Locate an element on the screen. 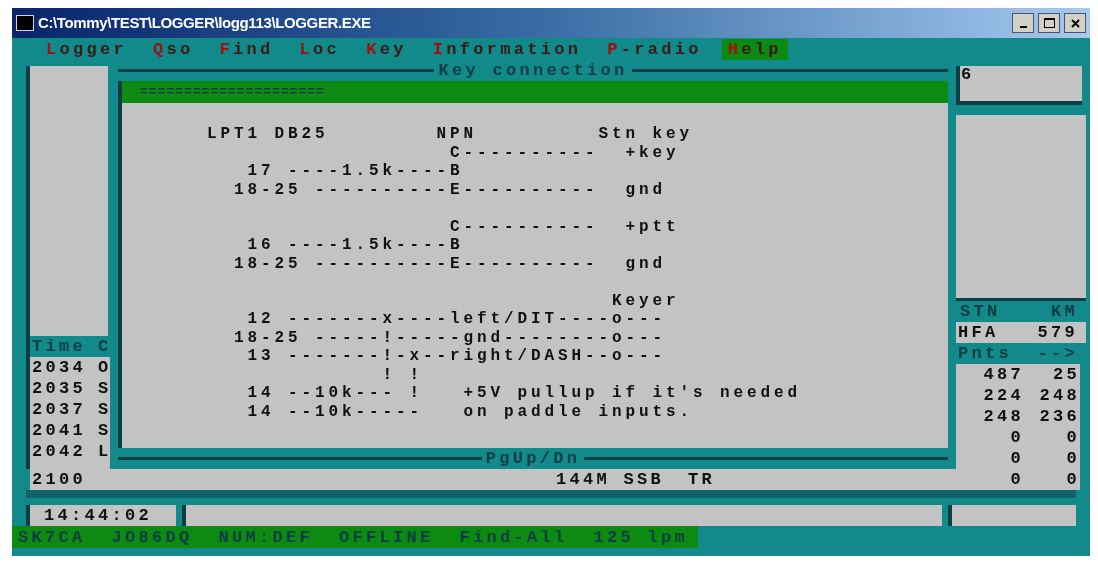 The image size is (1098, 564). minimize-button is located at coordinates (1023, 23).